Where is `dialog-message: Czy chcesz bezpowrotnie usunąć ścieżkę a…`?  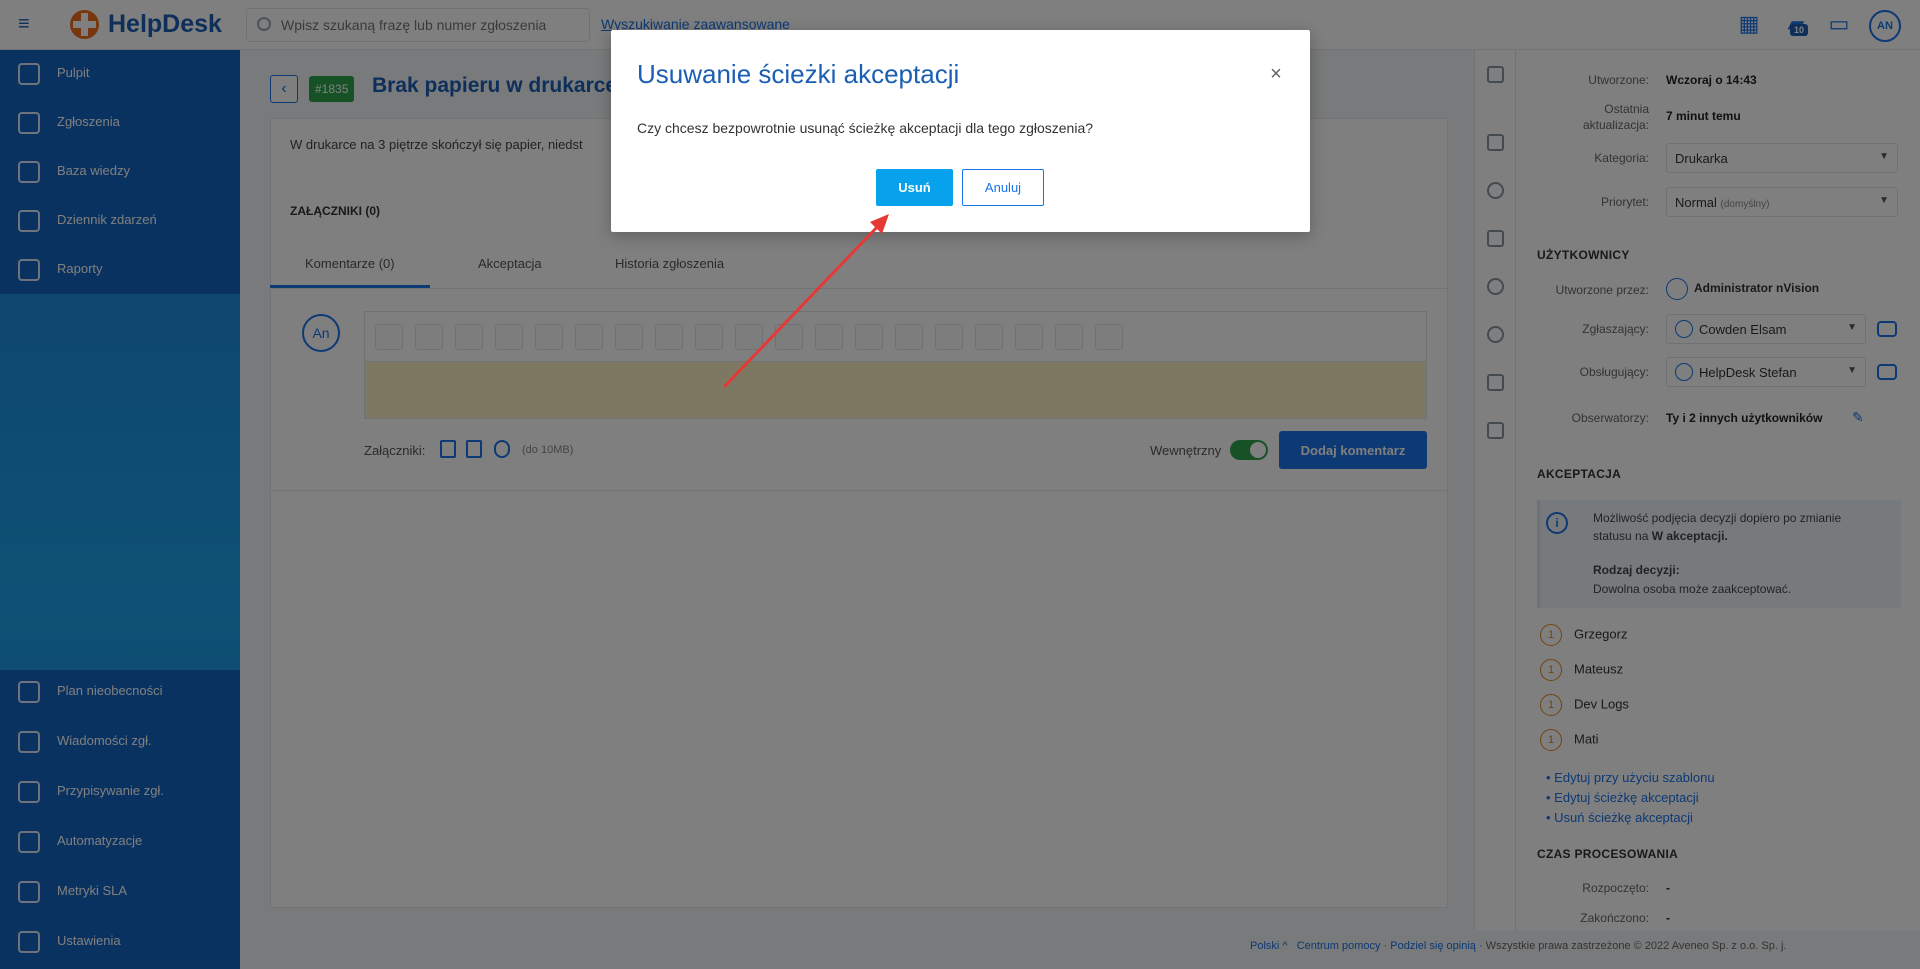 dialog-message: Czy chcesz bezpowrotnie usunąć ścieżkę a… is located at coordinates (865, 128).